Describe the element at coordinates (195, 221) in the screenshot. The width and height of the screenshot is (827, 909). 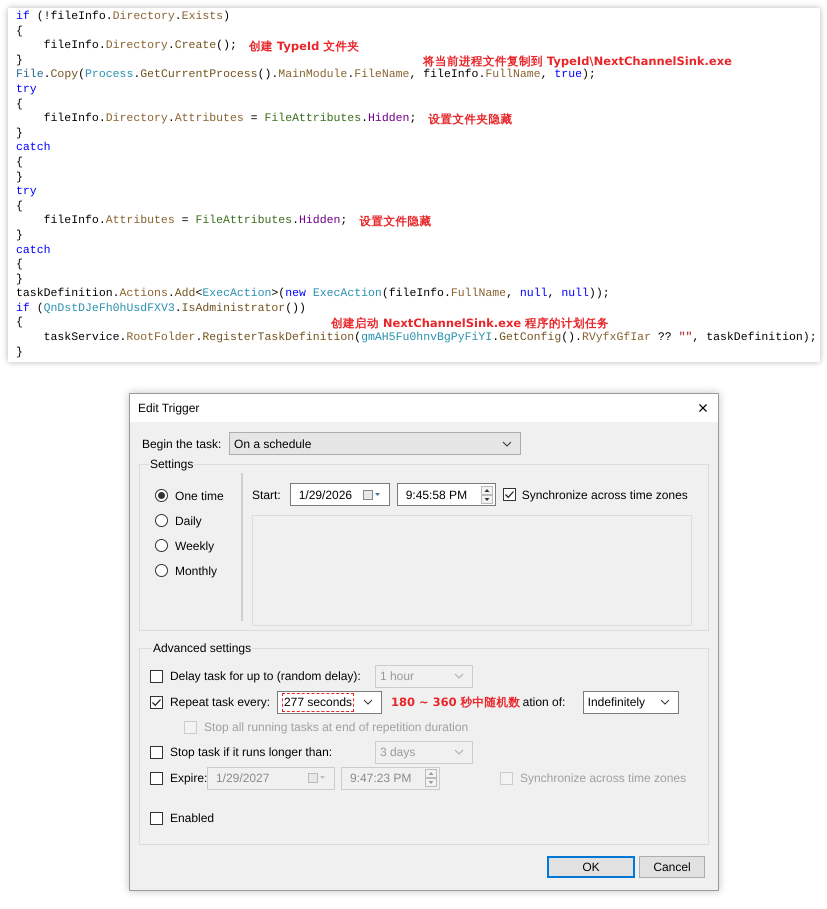
I see `code-line: fileInfo.Attributes = FileAttributes.Hidden;` at that location.